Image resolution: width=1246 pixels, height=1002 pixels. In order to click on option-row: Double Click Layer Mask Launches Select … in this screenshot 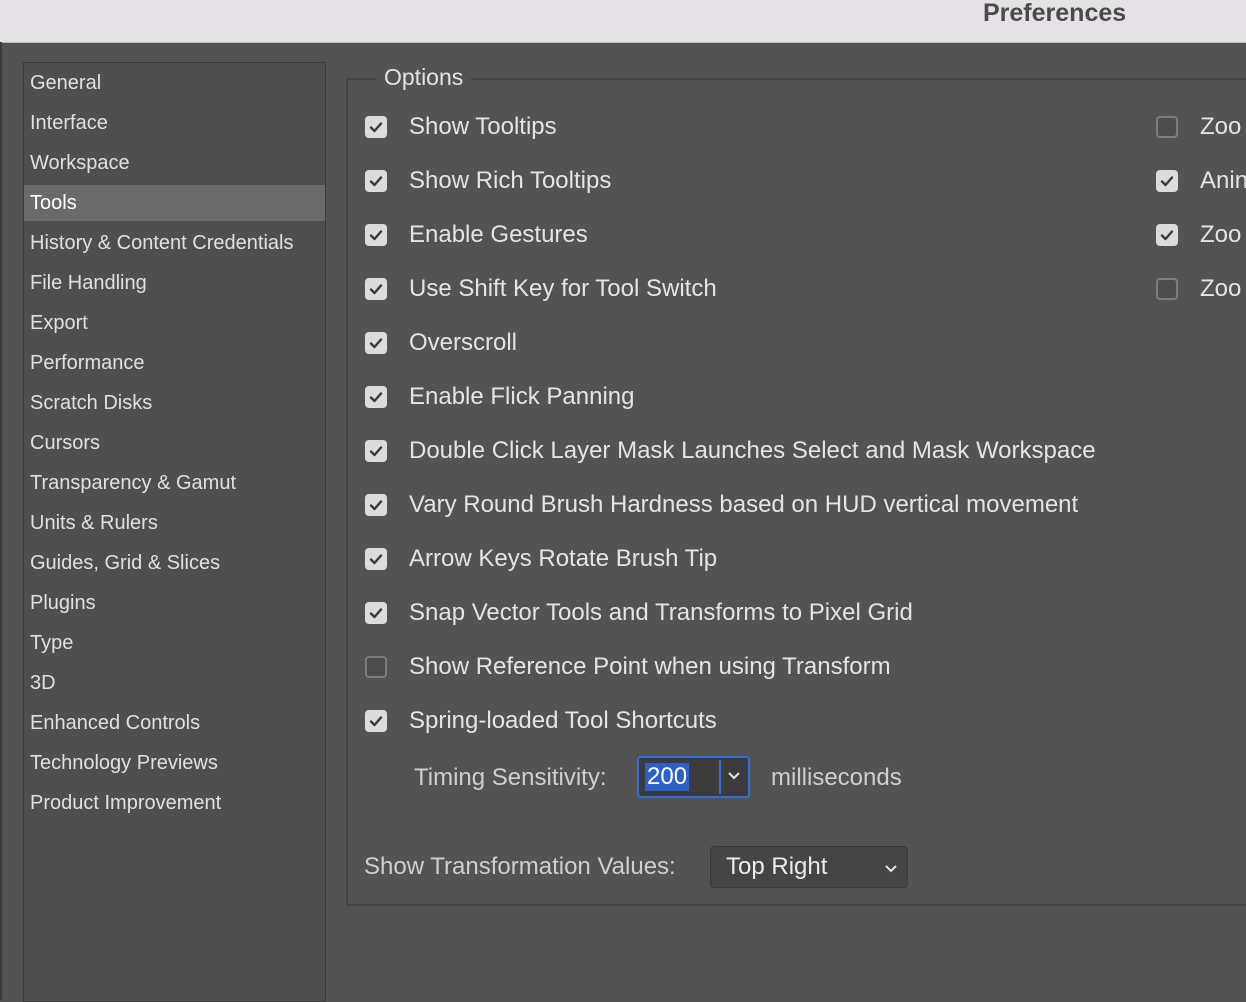, I will do `click(730, 451)`.